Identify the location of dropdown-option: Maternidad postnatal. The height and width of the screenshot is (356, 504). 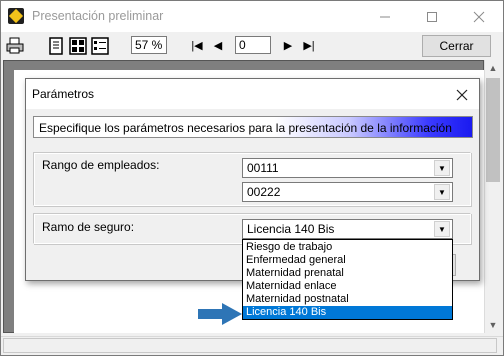
(347, 299).